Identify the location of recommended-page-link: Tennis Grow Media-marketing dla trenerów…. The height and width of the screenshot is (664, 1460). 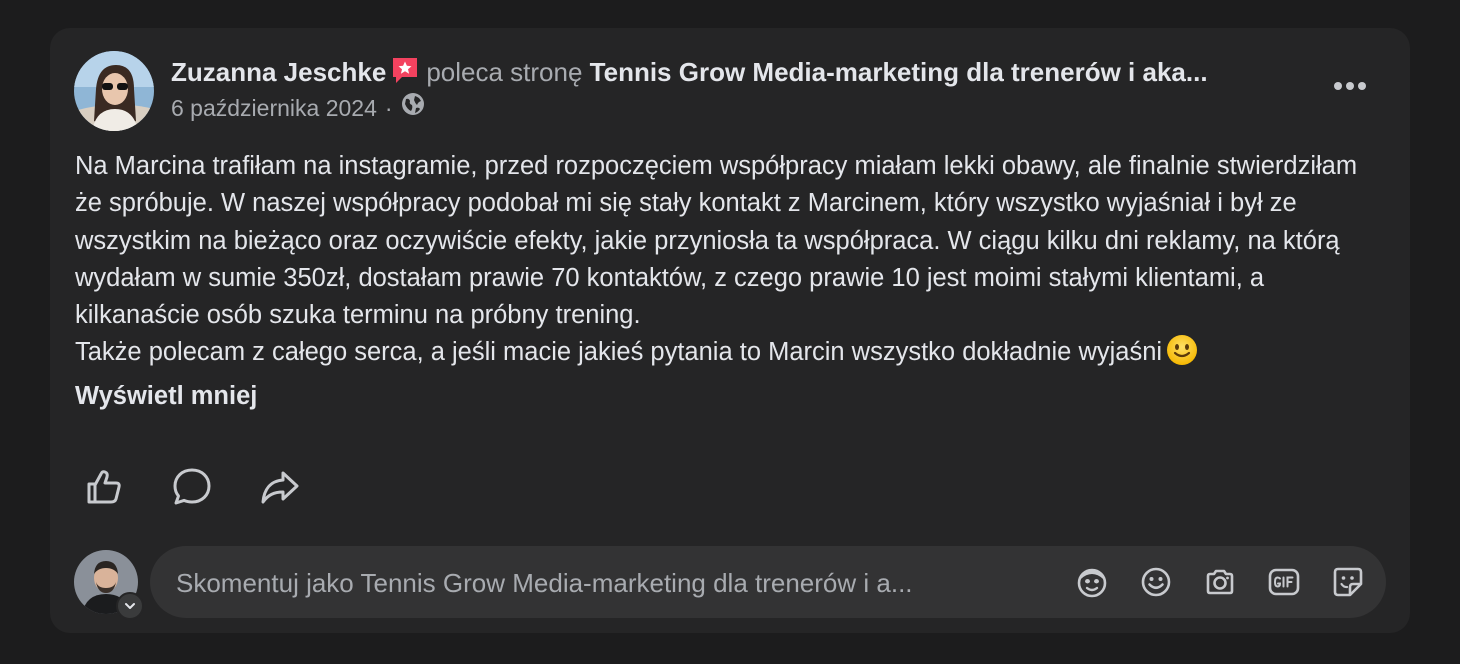
(899, 72).